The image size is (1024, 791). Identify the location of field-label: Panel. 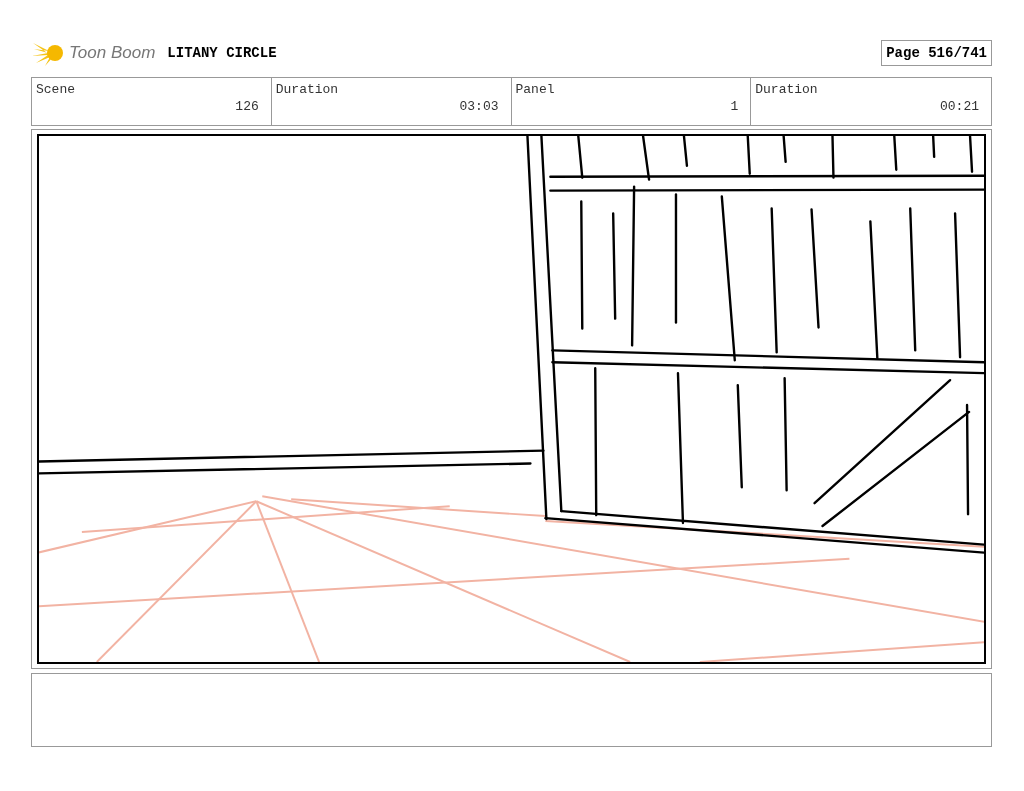
(535, 89).